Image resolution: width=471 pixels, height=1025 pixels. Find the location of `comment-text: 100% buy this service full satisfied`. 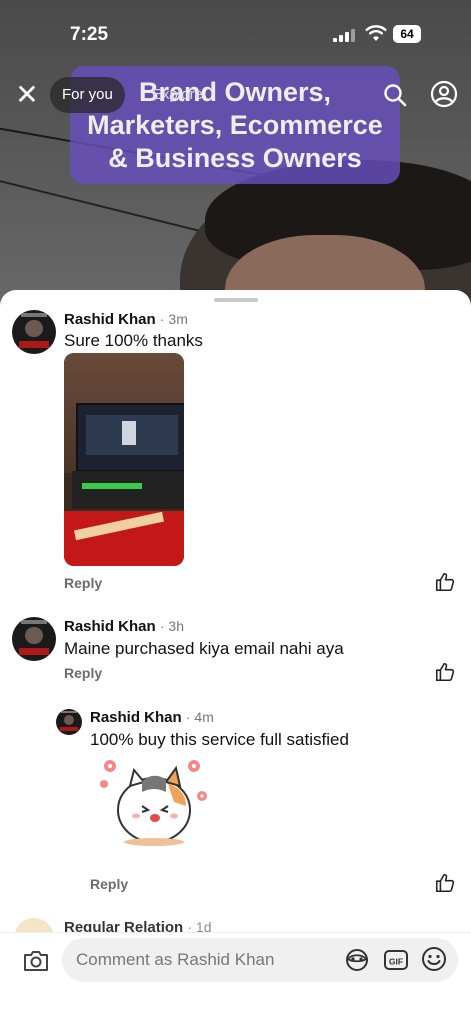

comment-text: 100% buy this service full satisfied is located at coordinates (219, 739).